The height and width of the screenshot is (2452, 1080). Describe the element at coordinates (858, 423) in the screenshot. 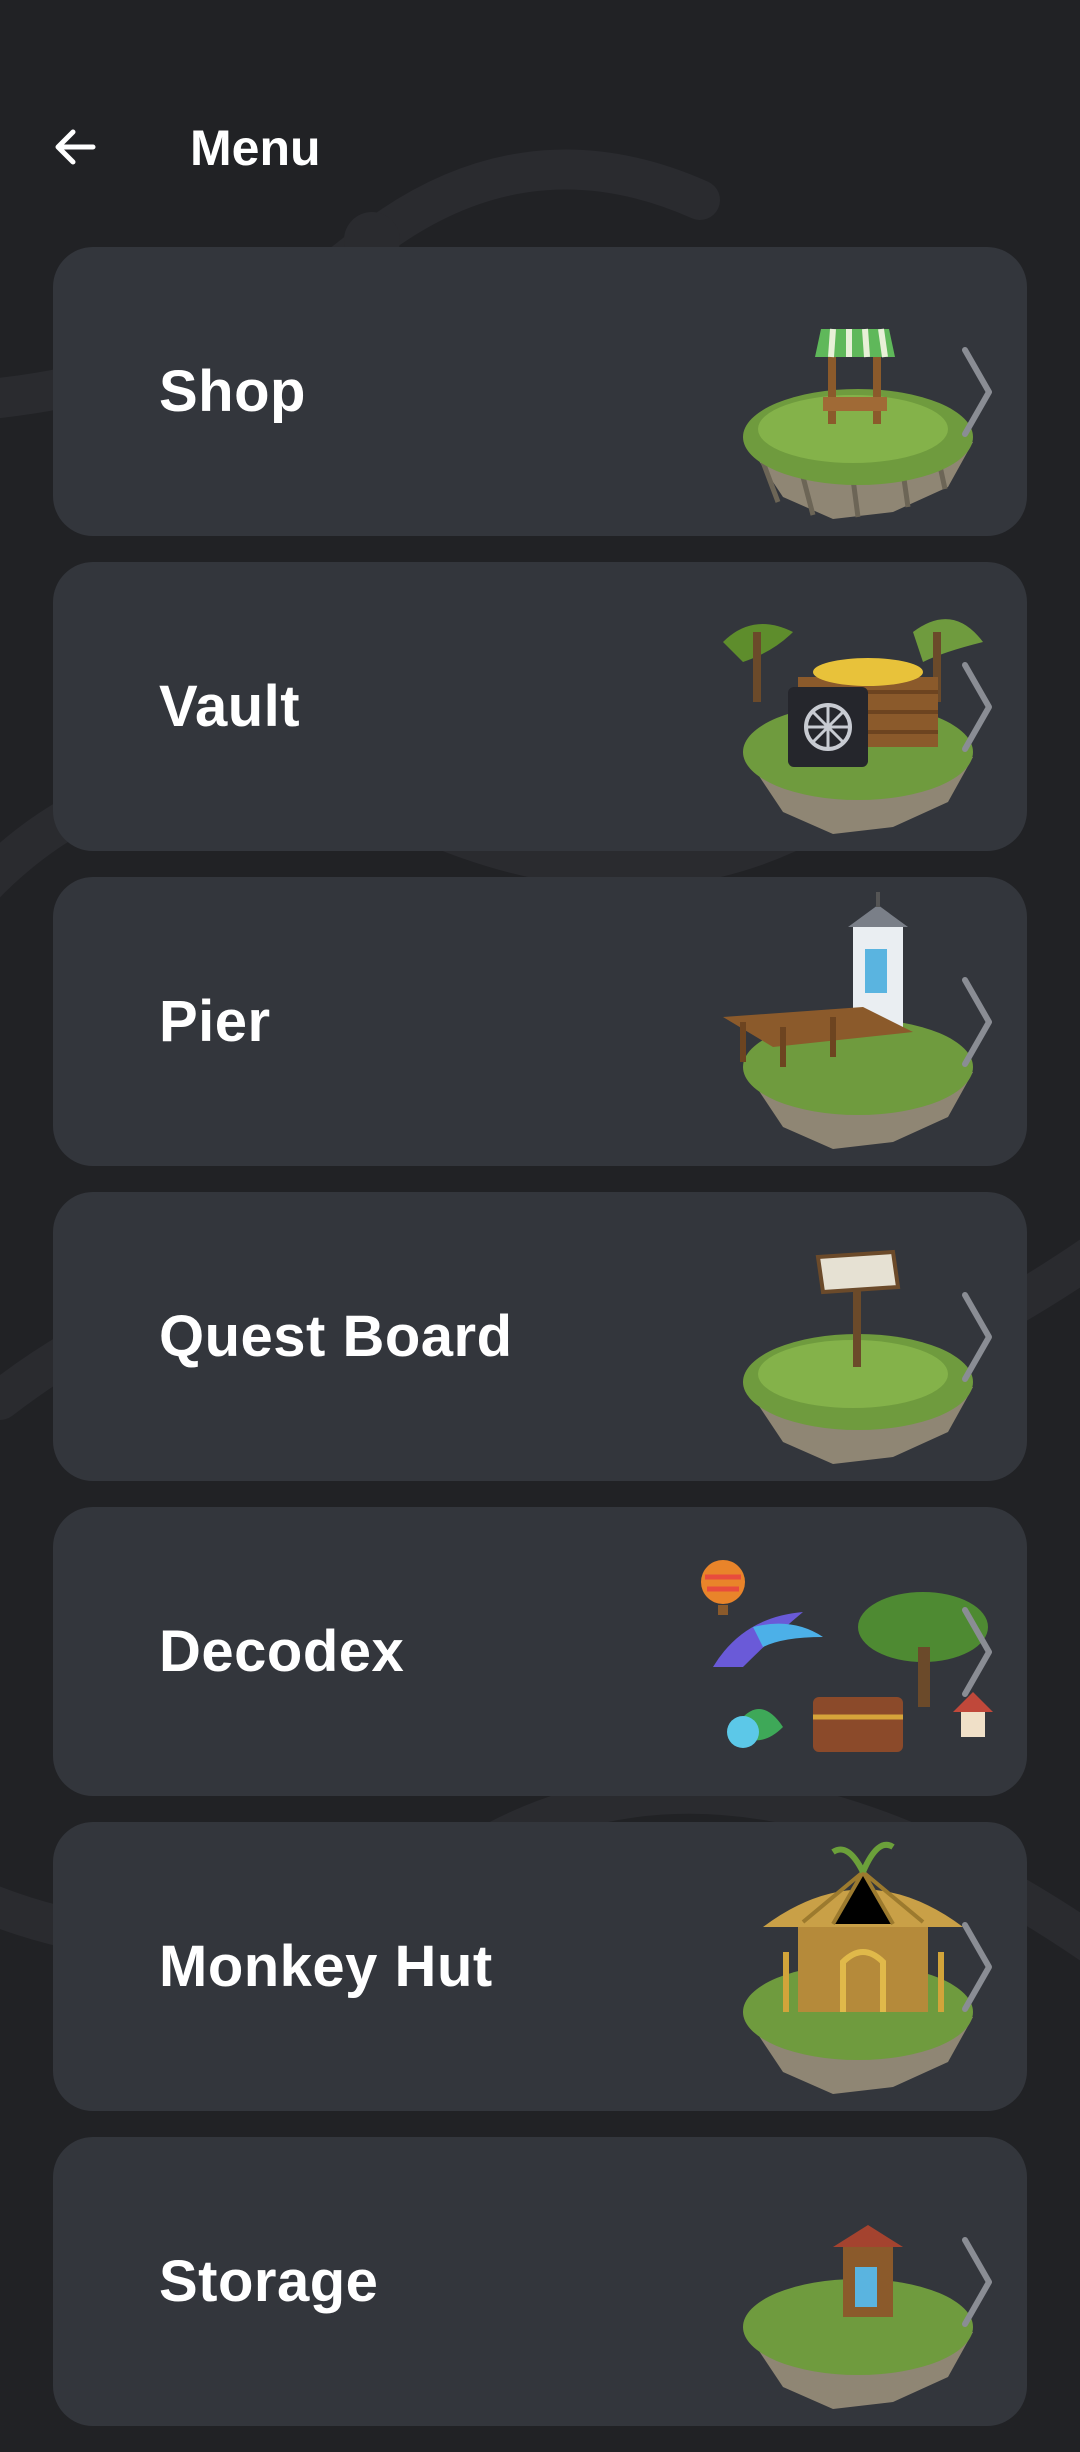

I see `shop-island-icon` at that location.